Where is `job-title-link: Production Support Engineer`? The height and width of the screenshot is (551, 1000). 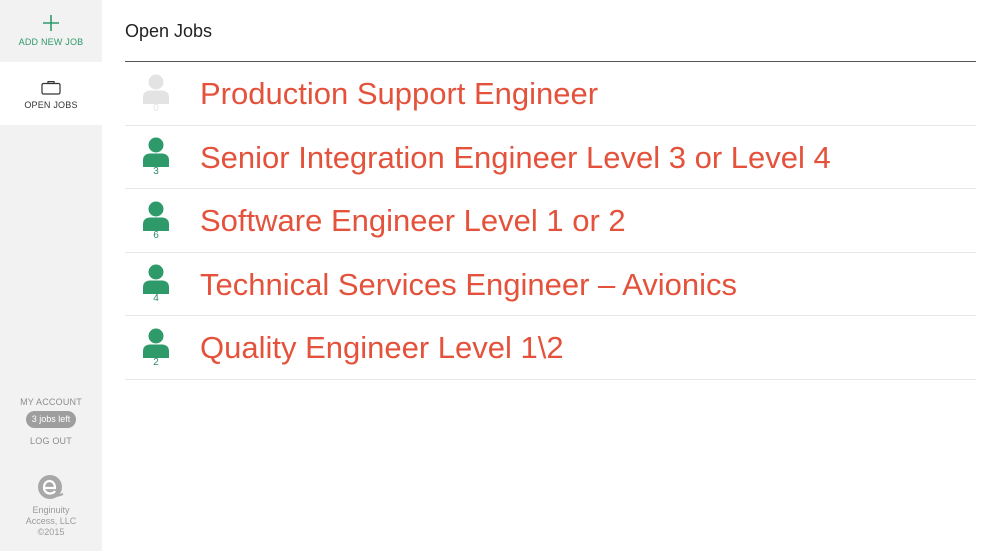
job-title-link: Production Support Engineer is located at coordinates (399, 94).